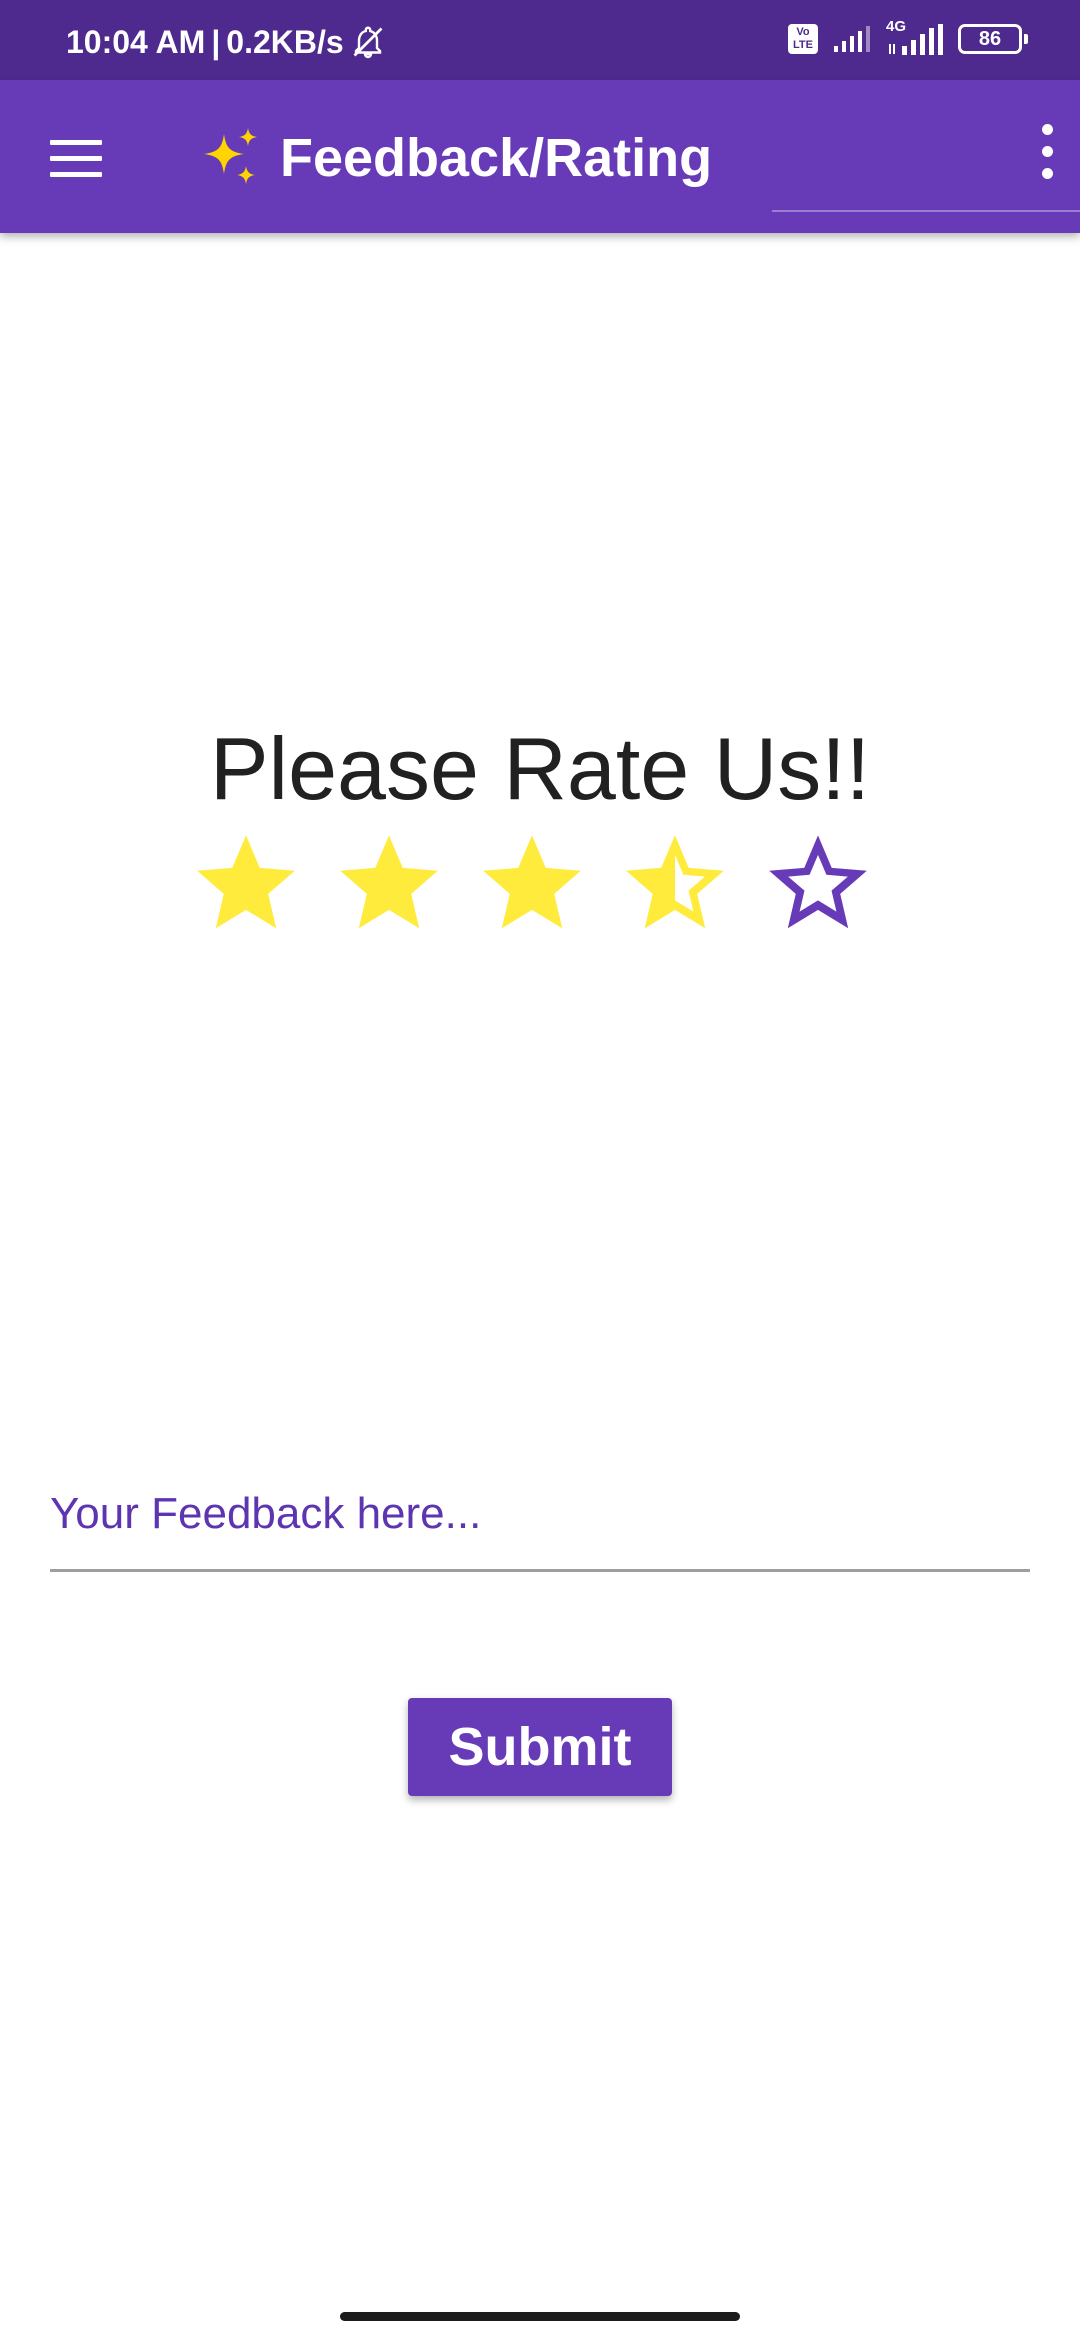 Image resolution: width=1080 pixels, height=2340 pixels. What do you see at coordinates (926, 211) in the screenshot?
I see `app-bar-divider` at bounding box center [926, 211].